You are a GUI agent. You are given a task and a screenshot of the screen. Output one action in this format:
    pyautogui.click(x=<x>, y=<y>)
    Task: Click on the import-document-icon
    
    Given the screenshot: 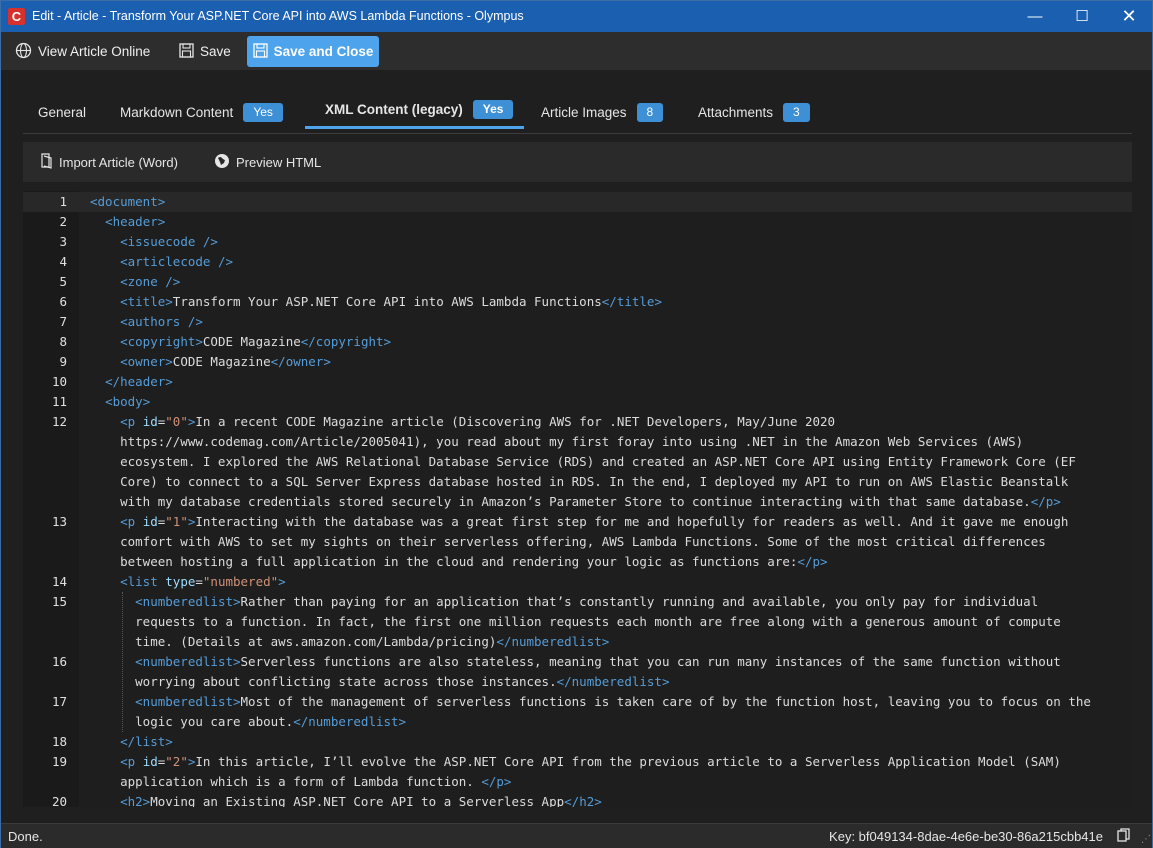 What is the action you would take?
    pyautogui.click(x=46, y=162)
    